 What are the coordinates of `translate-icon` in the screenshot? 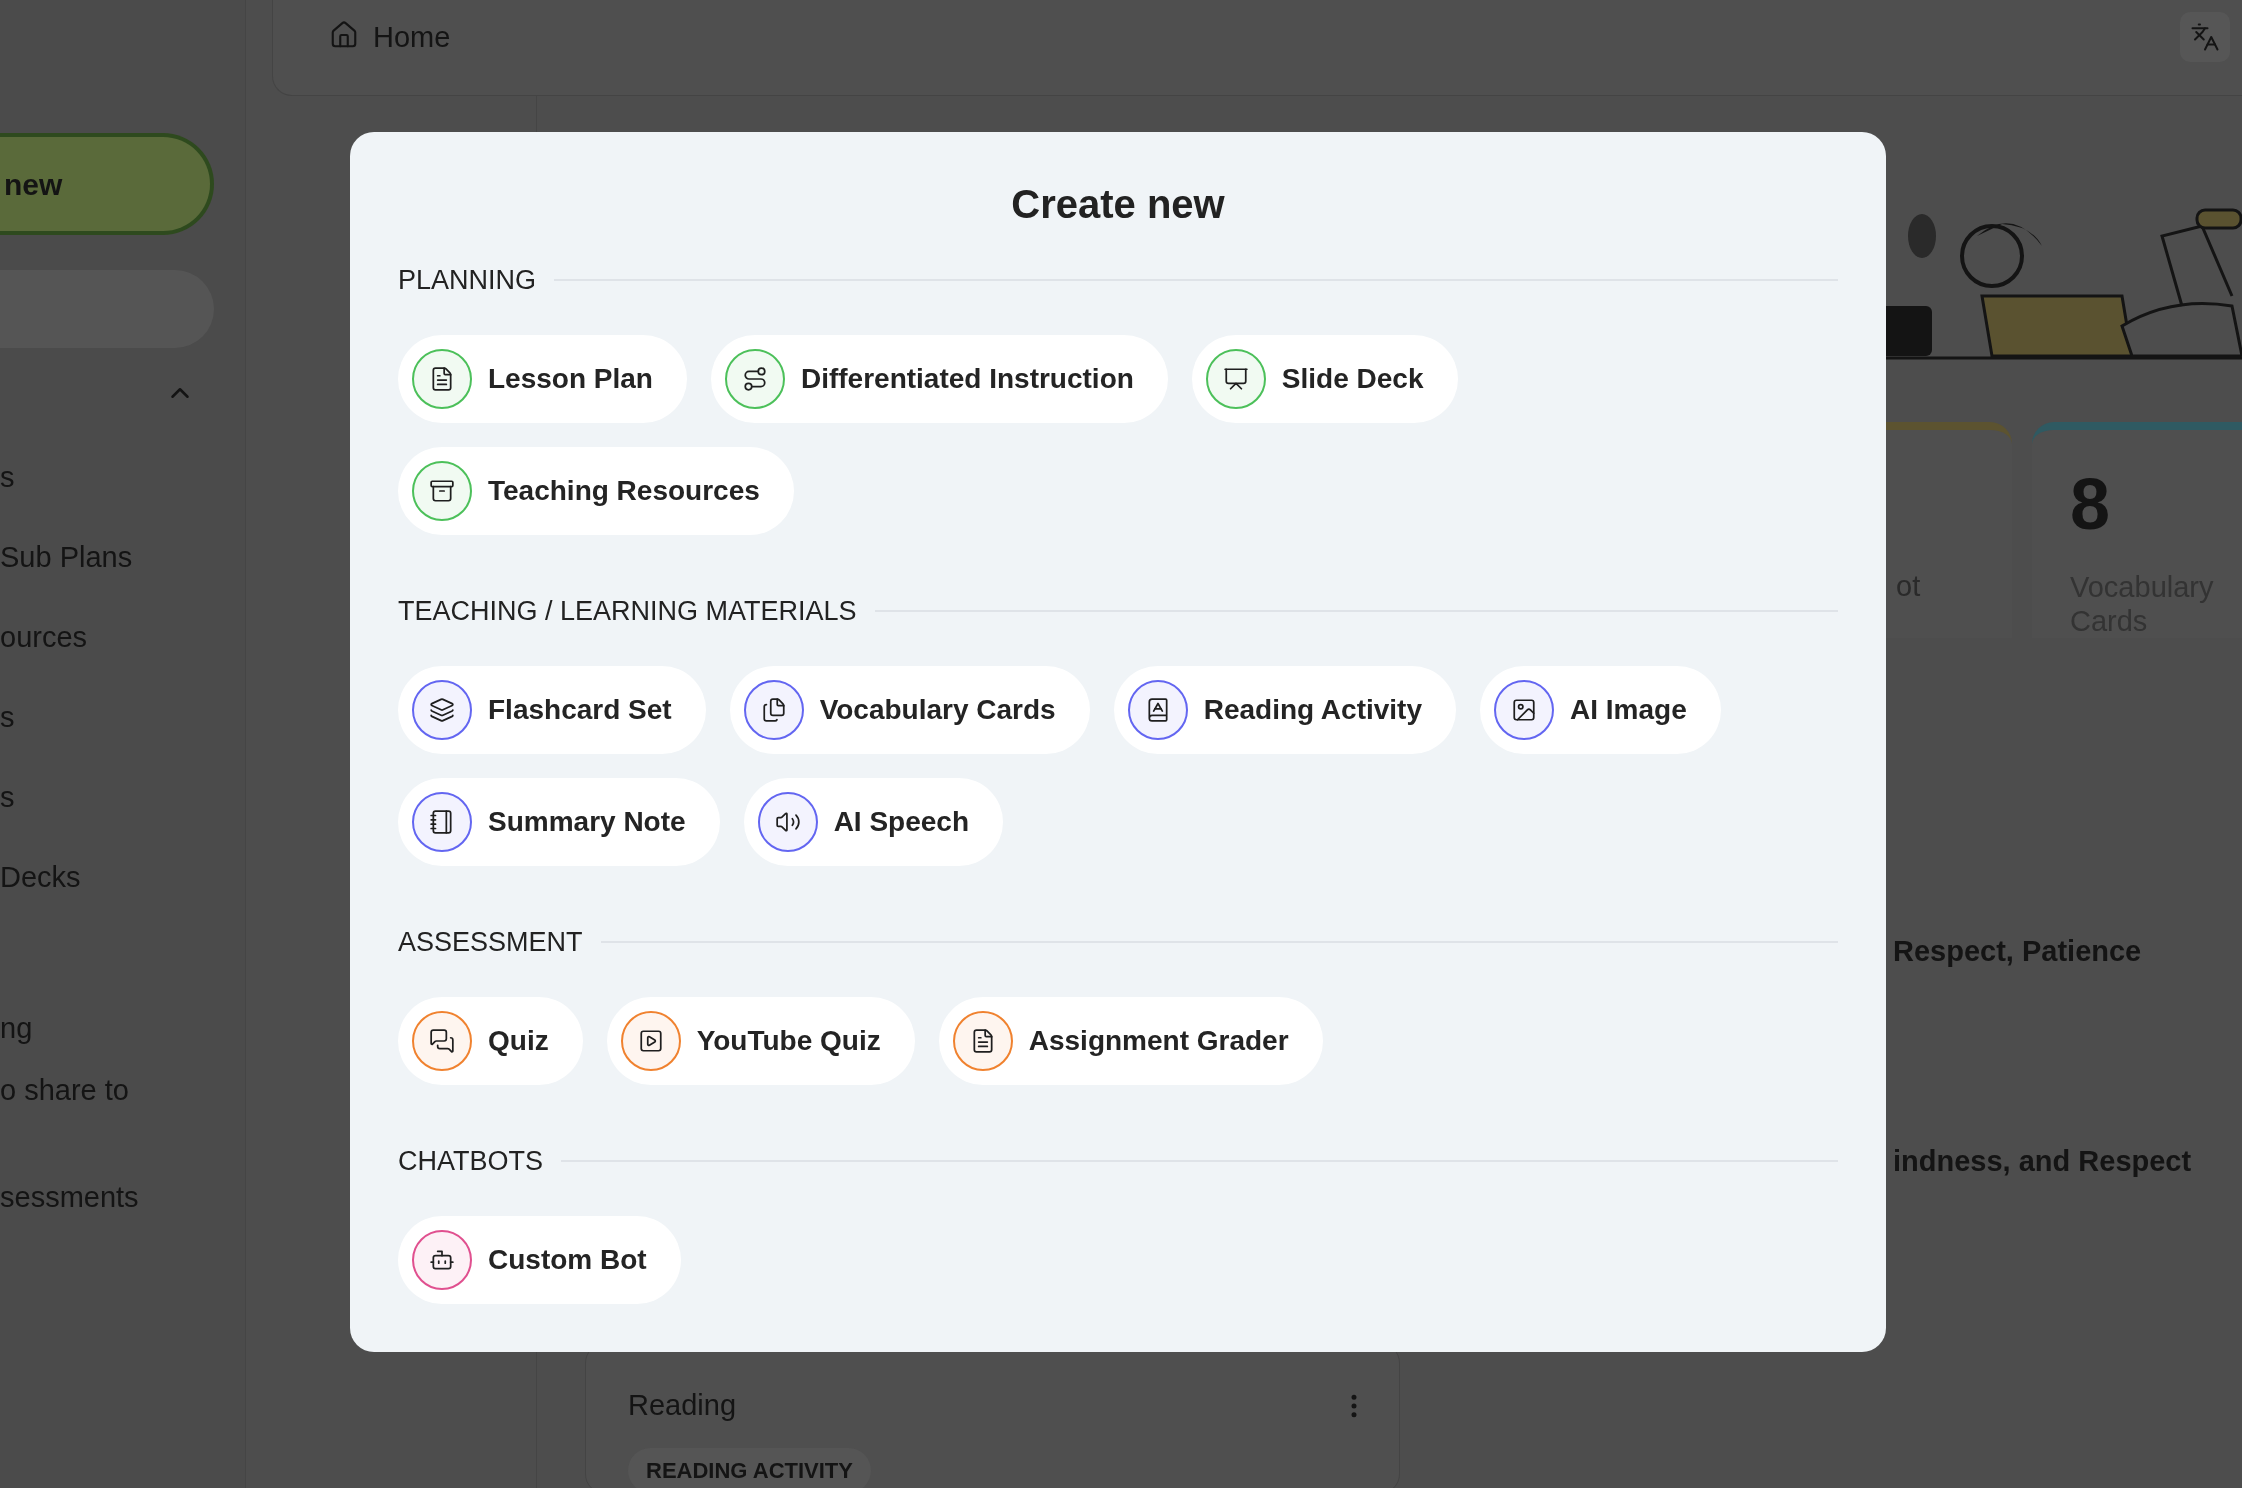 It's located at (2205, 37).